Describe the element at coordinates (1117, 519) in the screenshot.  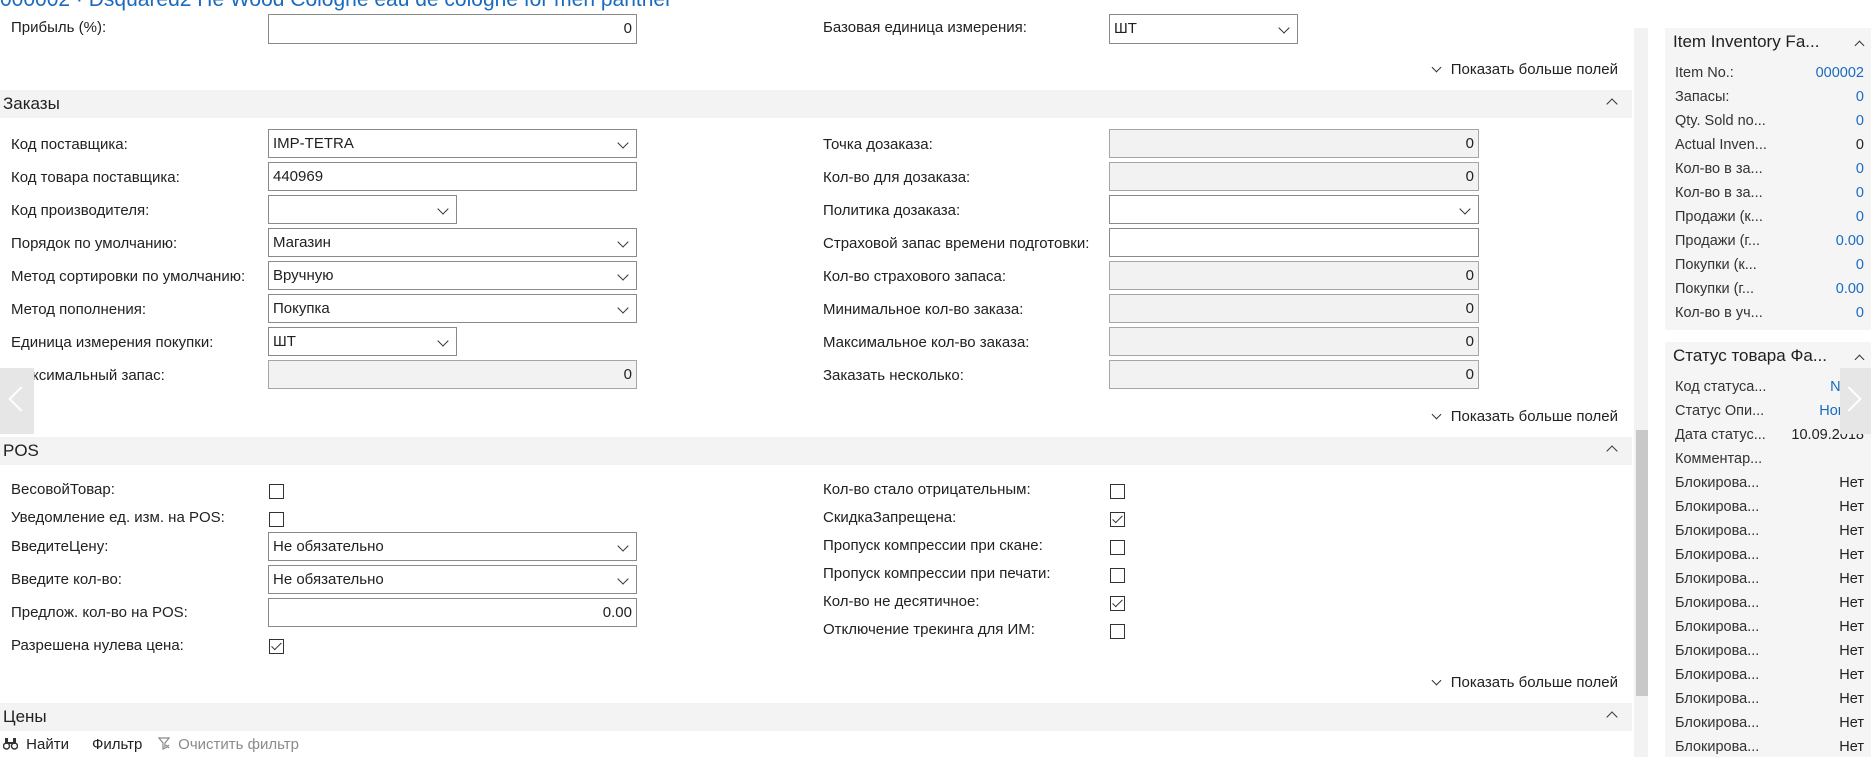
I see `discount-blocked-checkbox` at that location.